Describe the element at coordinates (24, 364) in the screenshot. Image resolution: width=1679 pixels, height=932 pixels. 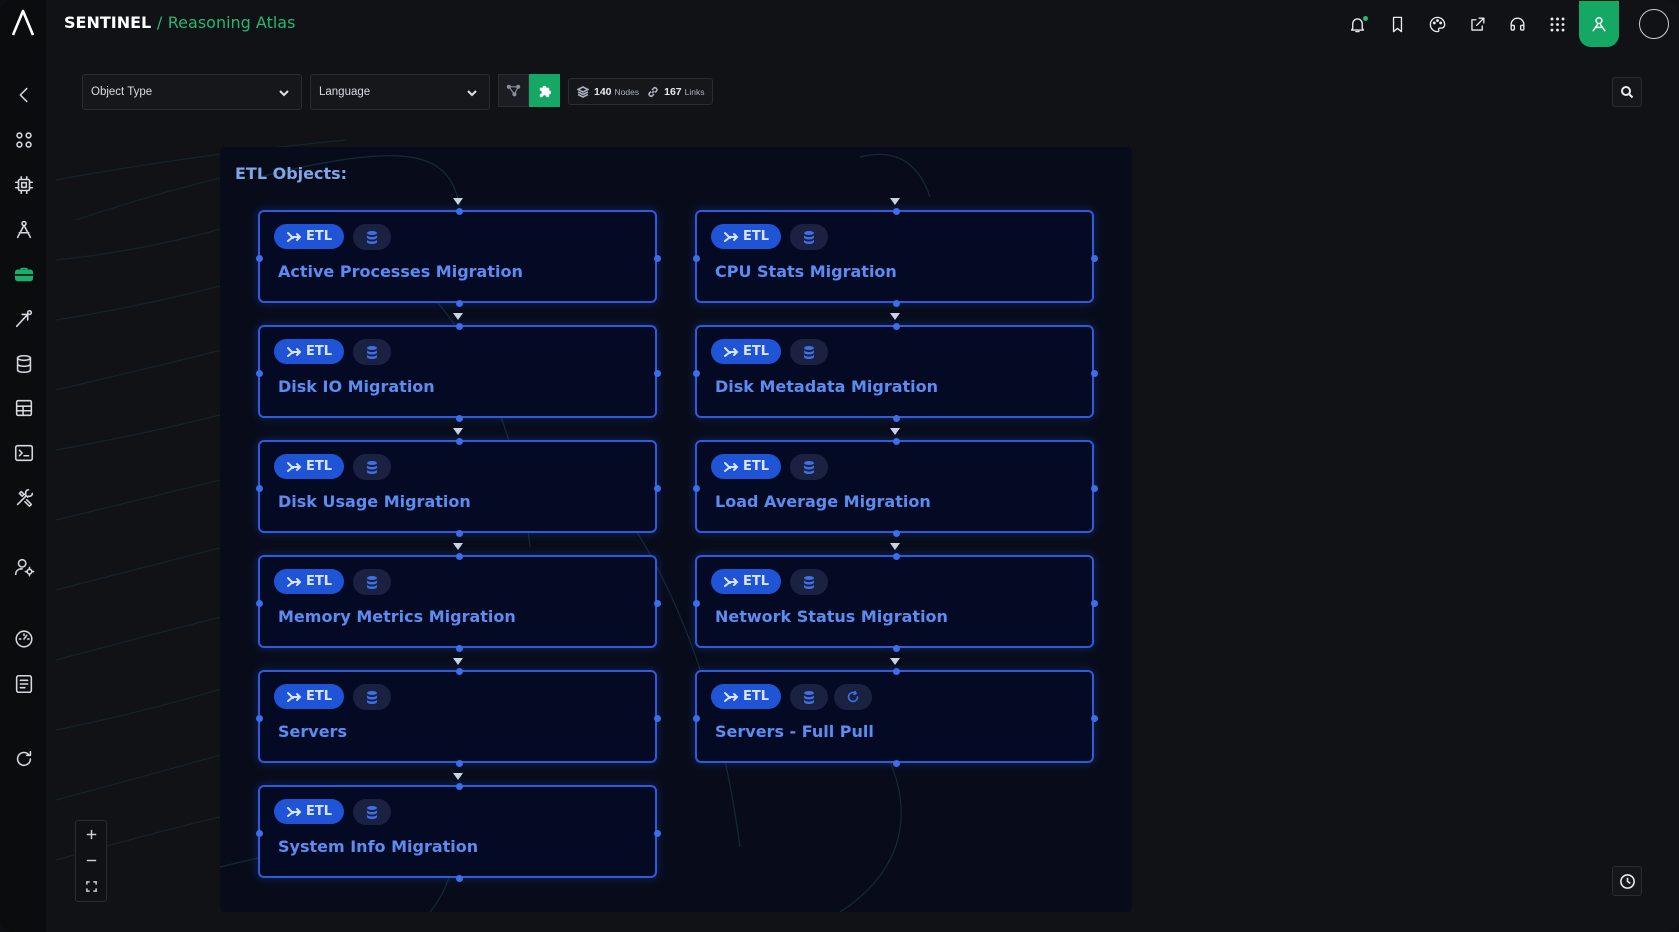
I see `database-icon` at that location.